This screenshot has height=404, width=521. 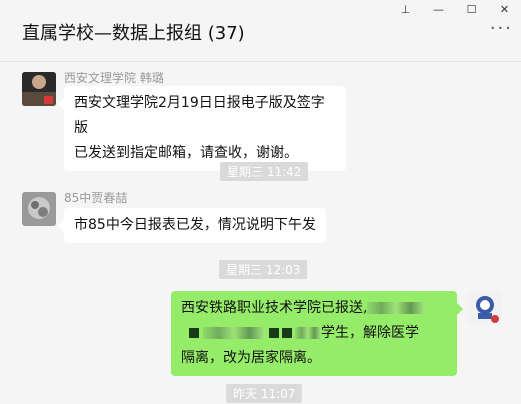 I want to click on chat-title: 直属学校—数据上报组 (37), so click(x=133, y=33).